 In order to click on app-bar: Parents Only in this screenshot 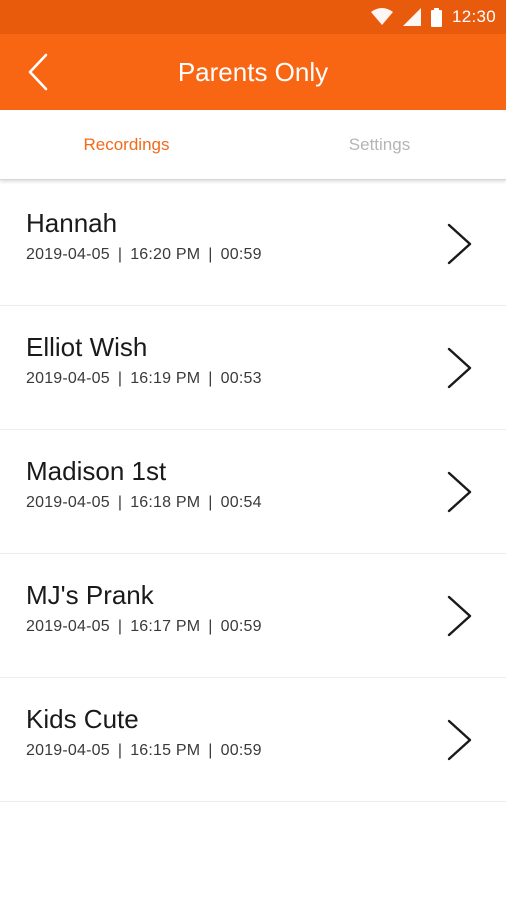, I will do `click(253, 72)`.